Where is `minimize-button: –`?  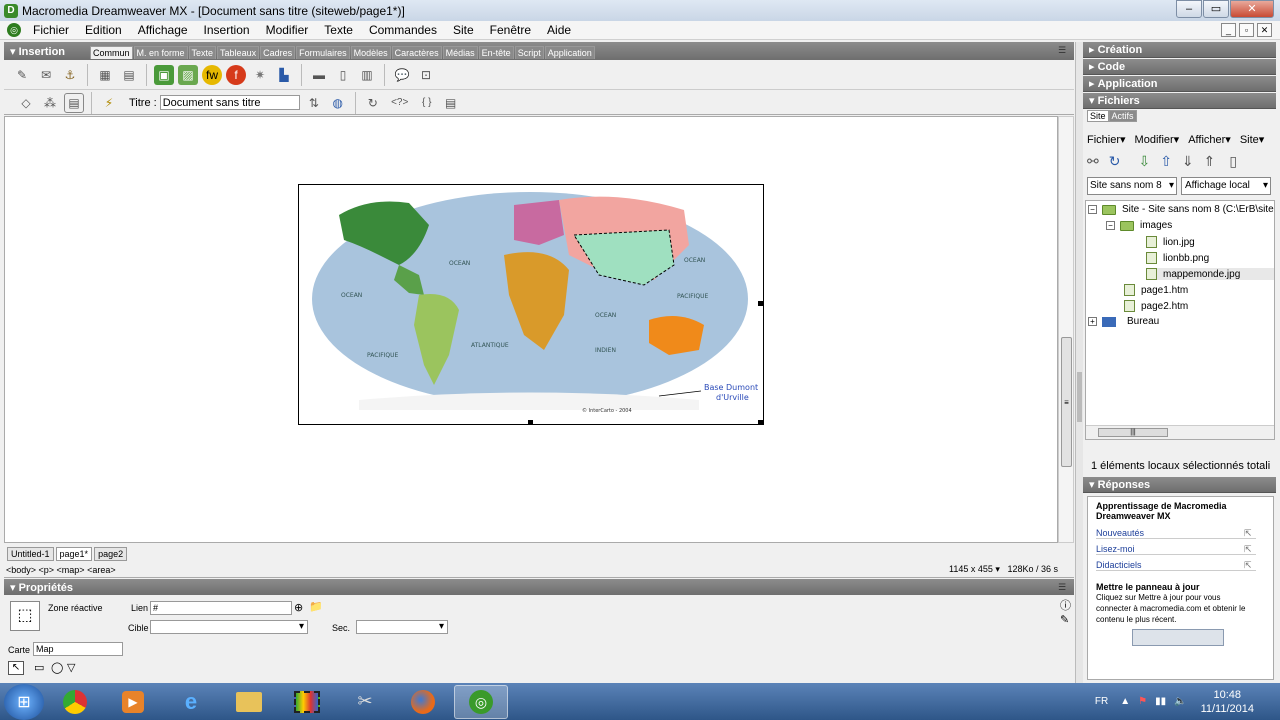
minimize-button: – is located at coordinates (1189, 9).